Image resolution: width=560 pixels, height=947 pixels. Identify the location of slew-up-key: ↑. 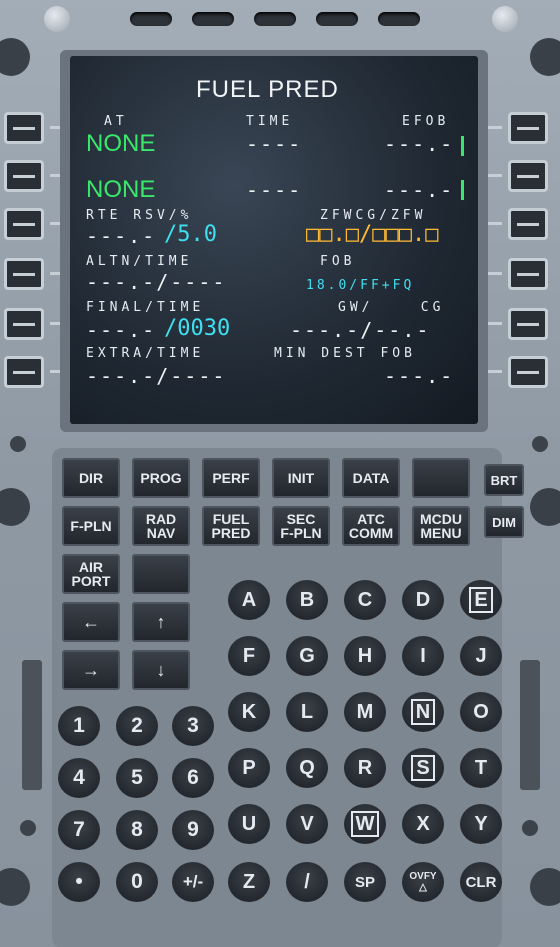
(161, 622).